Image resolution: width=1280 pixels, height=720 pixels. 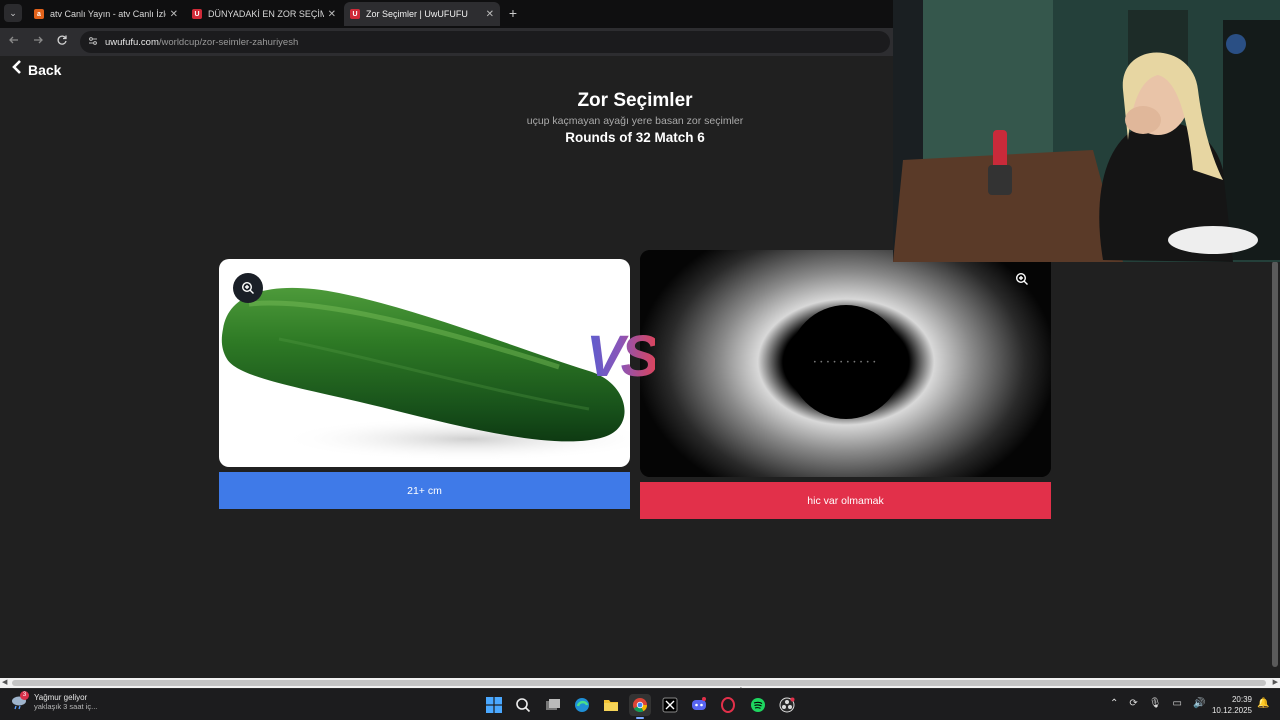 I want to click on left-choice-button: 21+ cm, so click(x=424, y=490).